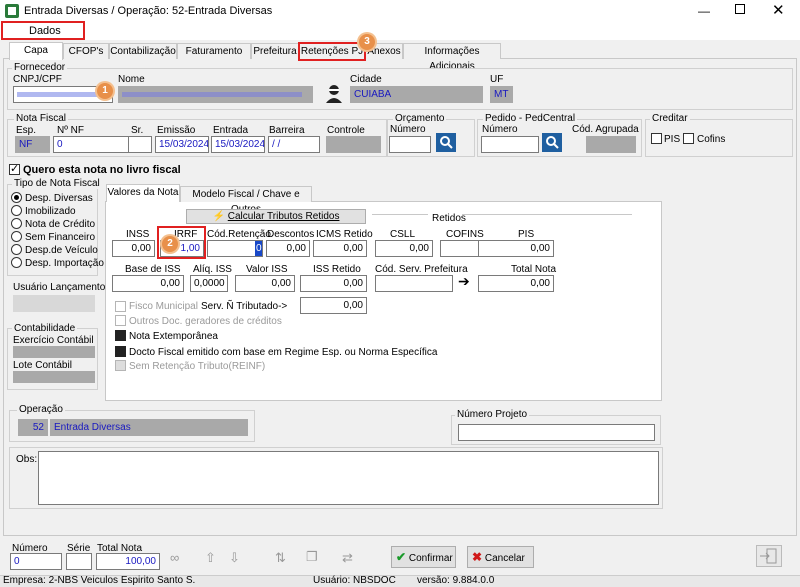 This screenshot has width=800, height=587. I want to click on cod-serv-label: Cód. Serv. Prefeitura, so click(421, 269).